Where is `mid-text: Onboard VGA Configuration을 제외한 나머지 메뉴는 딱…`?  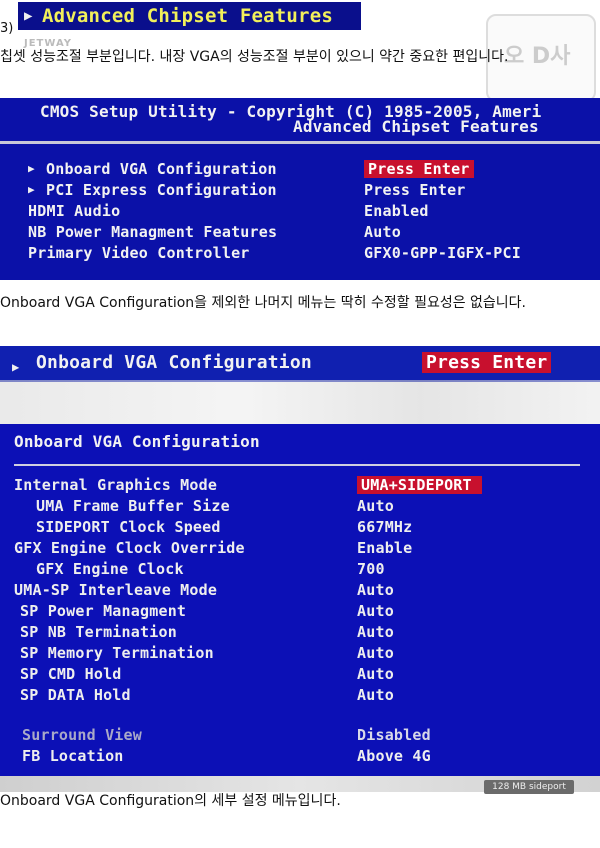
mid-text: Onboard VGA Configuration을 제외한 나머지 메뉴는 딱… is located at coordinates (263, 303).